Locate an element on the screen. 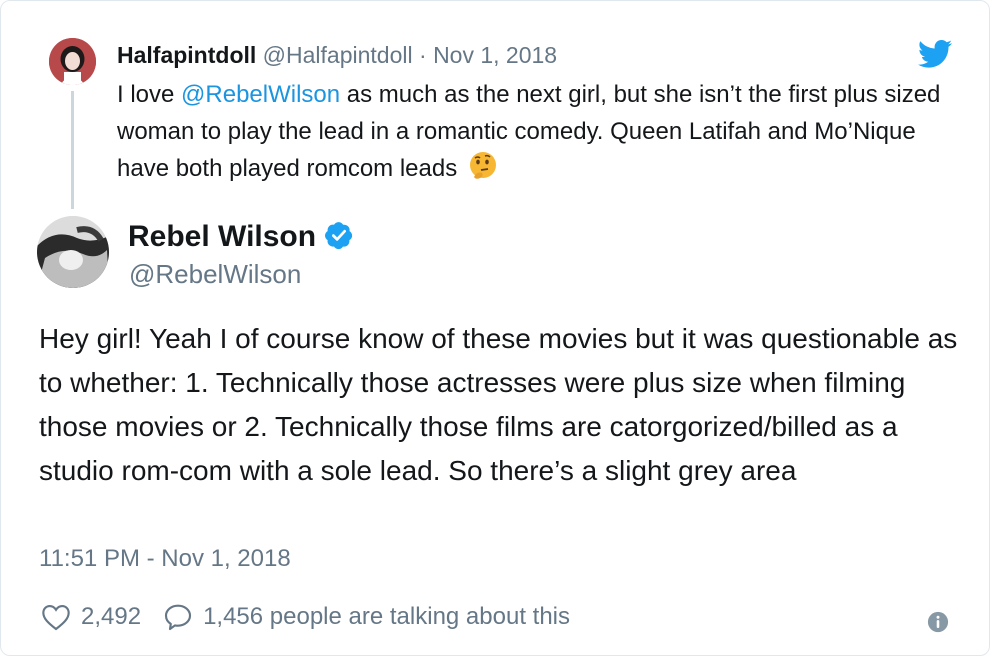 This screenshot has width=994, height=660. parent-text-before: I love is located at coordinates (149, 94).